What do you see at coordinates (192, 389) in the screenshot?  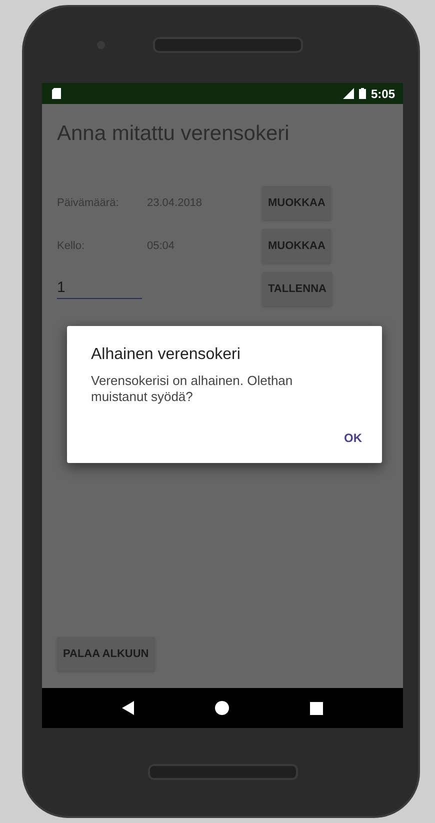 I see `dialog-message: Verensokerisi on alhainen. Olethan muistanut syödä?` at bounding box center [192, 389].